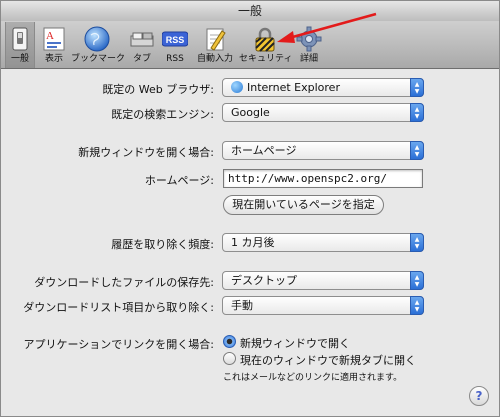 The image size is (500, 417). I want to click on tab-advanced-label: 詳細, so click(308, 59).